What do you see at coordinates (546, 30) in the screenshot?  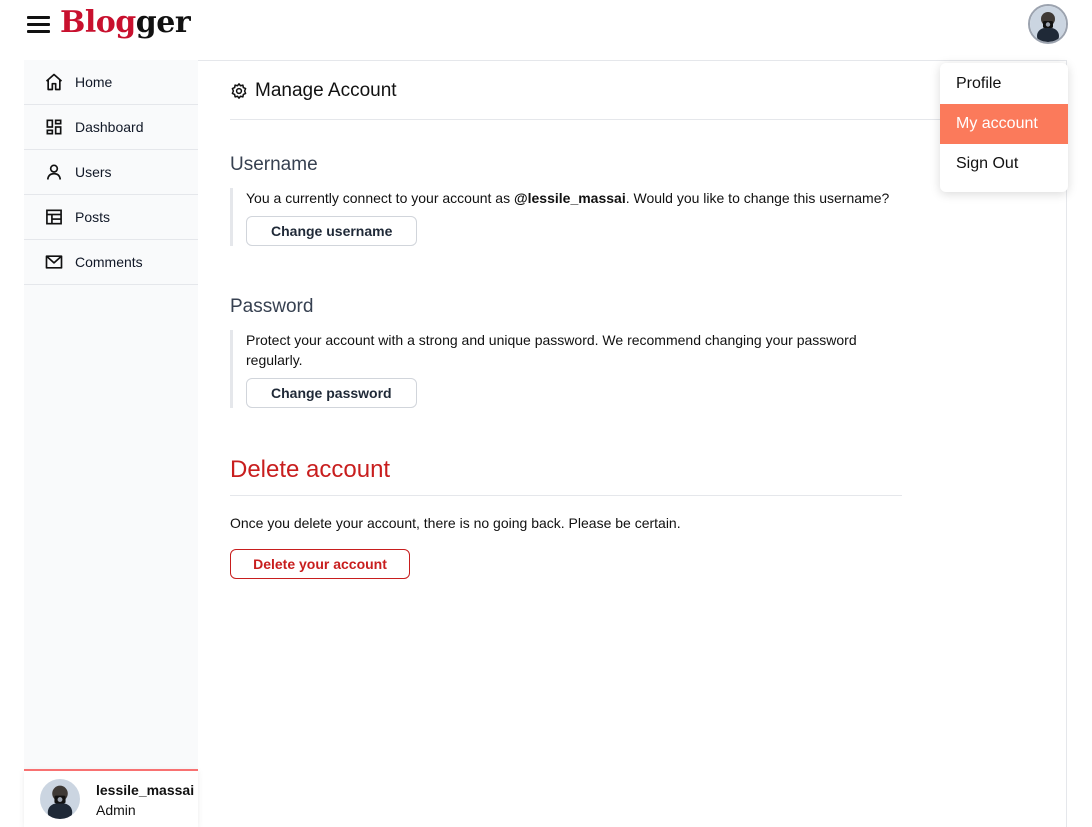 I see `top-bar: Blogger` at bounding box center [546, 30].